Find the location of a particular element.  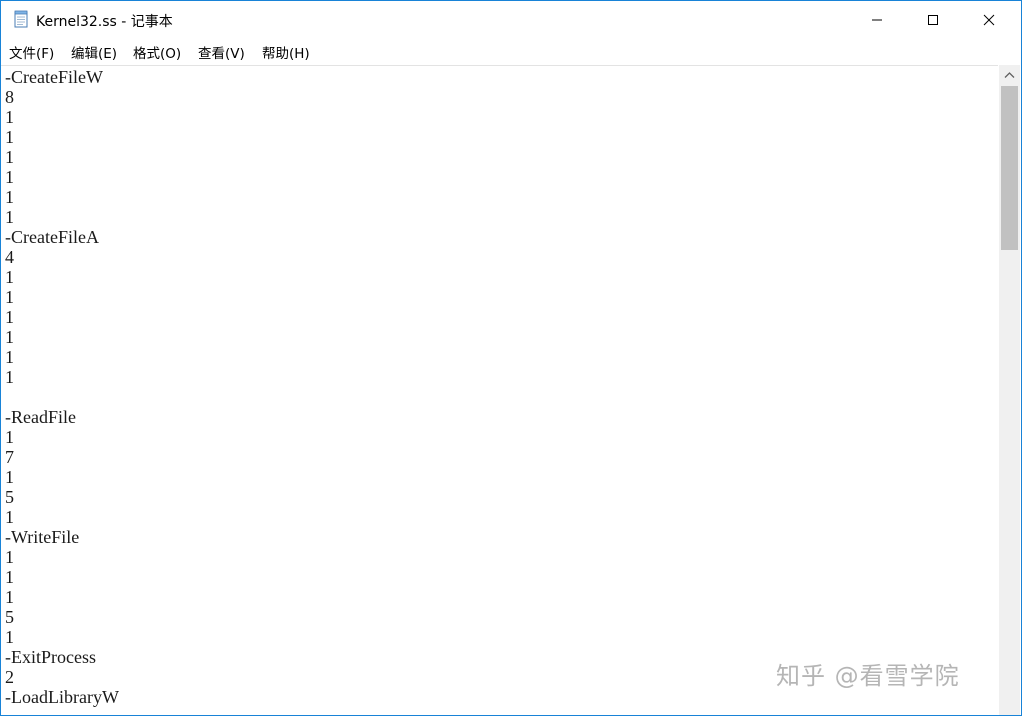

menu-file: 文件(F) is located at coordinates (31, 52).